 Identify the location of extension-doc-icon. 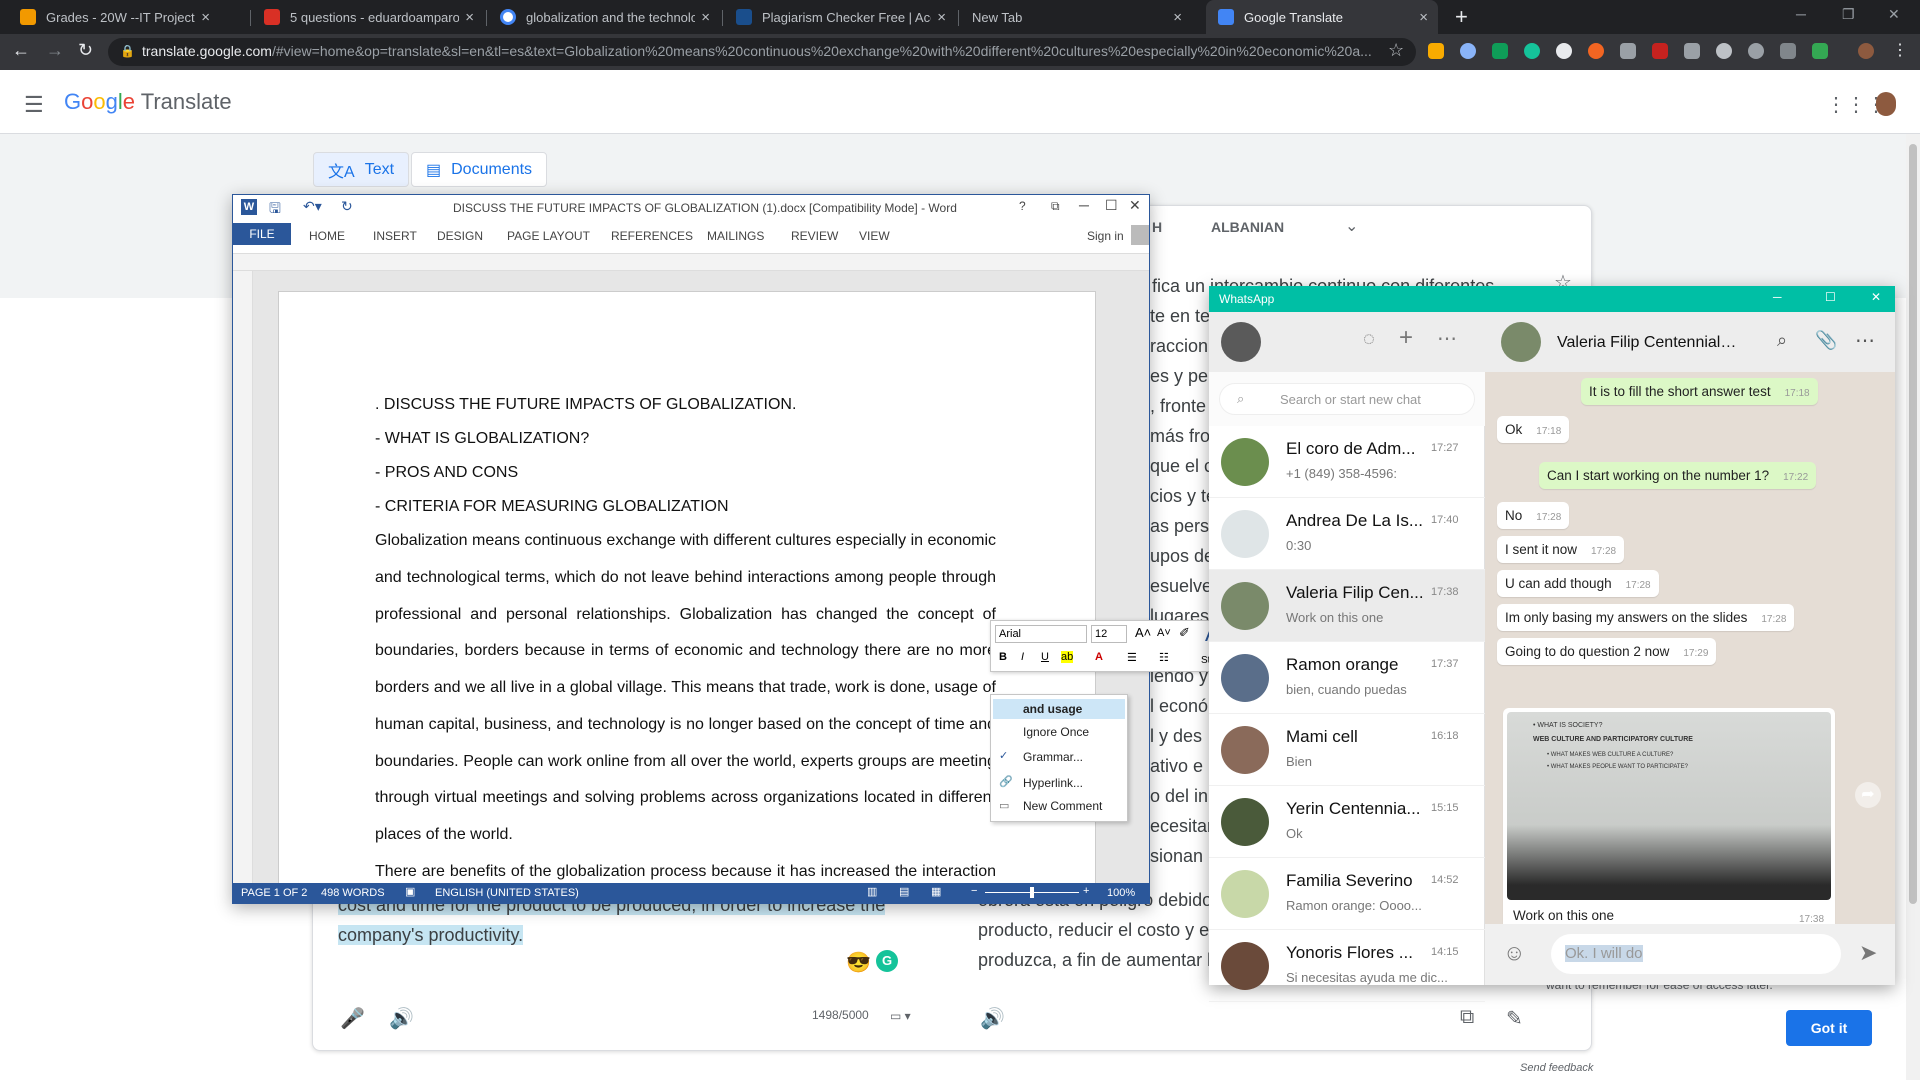
(1692, 51).